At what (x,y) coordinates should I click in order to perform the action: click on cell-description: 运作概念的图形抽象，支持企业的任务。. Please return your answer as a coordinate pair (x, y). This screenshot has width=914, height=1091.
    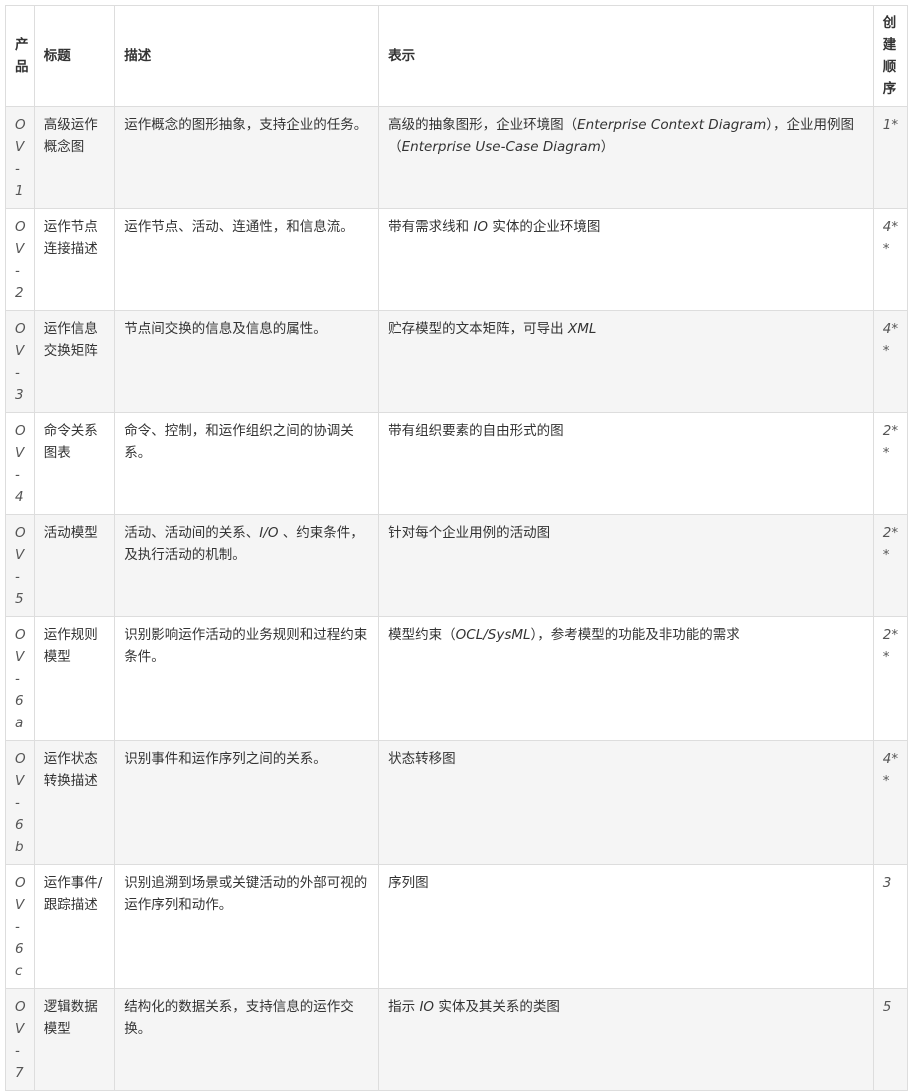
    Looking at the image, I should click on (247, 157).